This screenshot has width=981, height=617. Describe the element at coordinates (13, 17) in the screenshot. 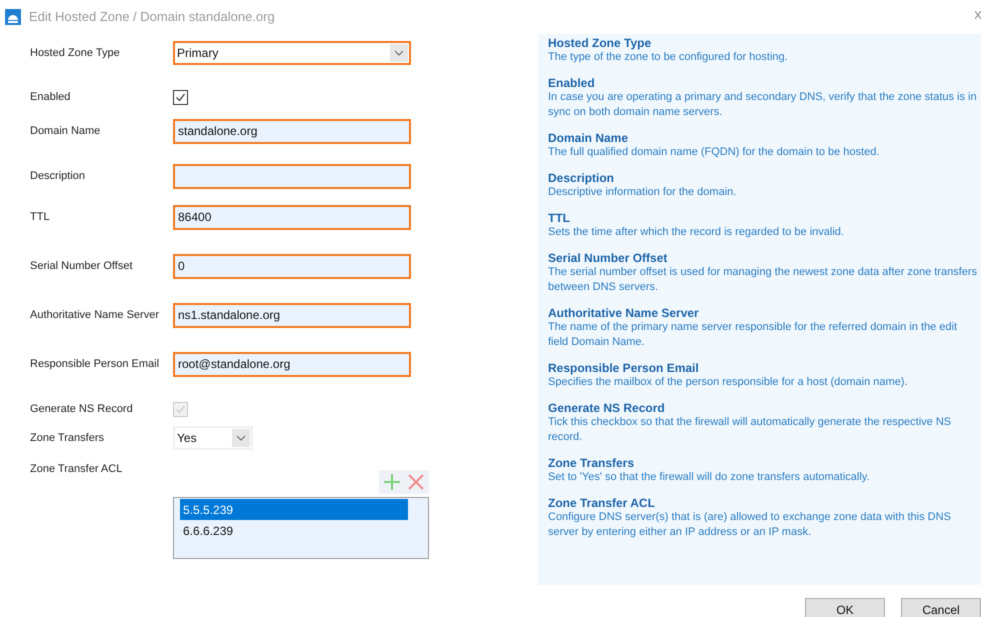

I see `app-icon` at that location.